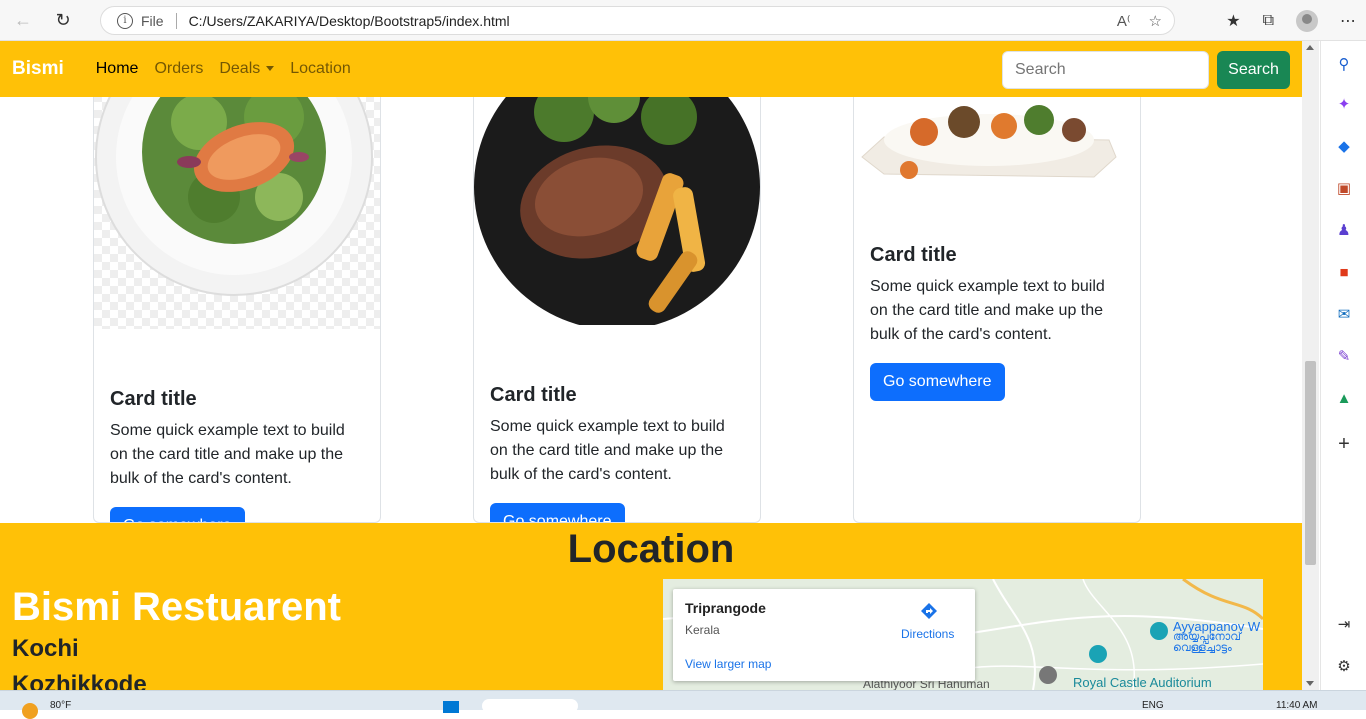 The image size is (1366, 719). What do you see at coordinates (178, 69) in the screenshot?
I see `nav-orders: Orders` at bounding box center [178, 69].